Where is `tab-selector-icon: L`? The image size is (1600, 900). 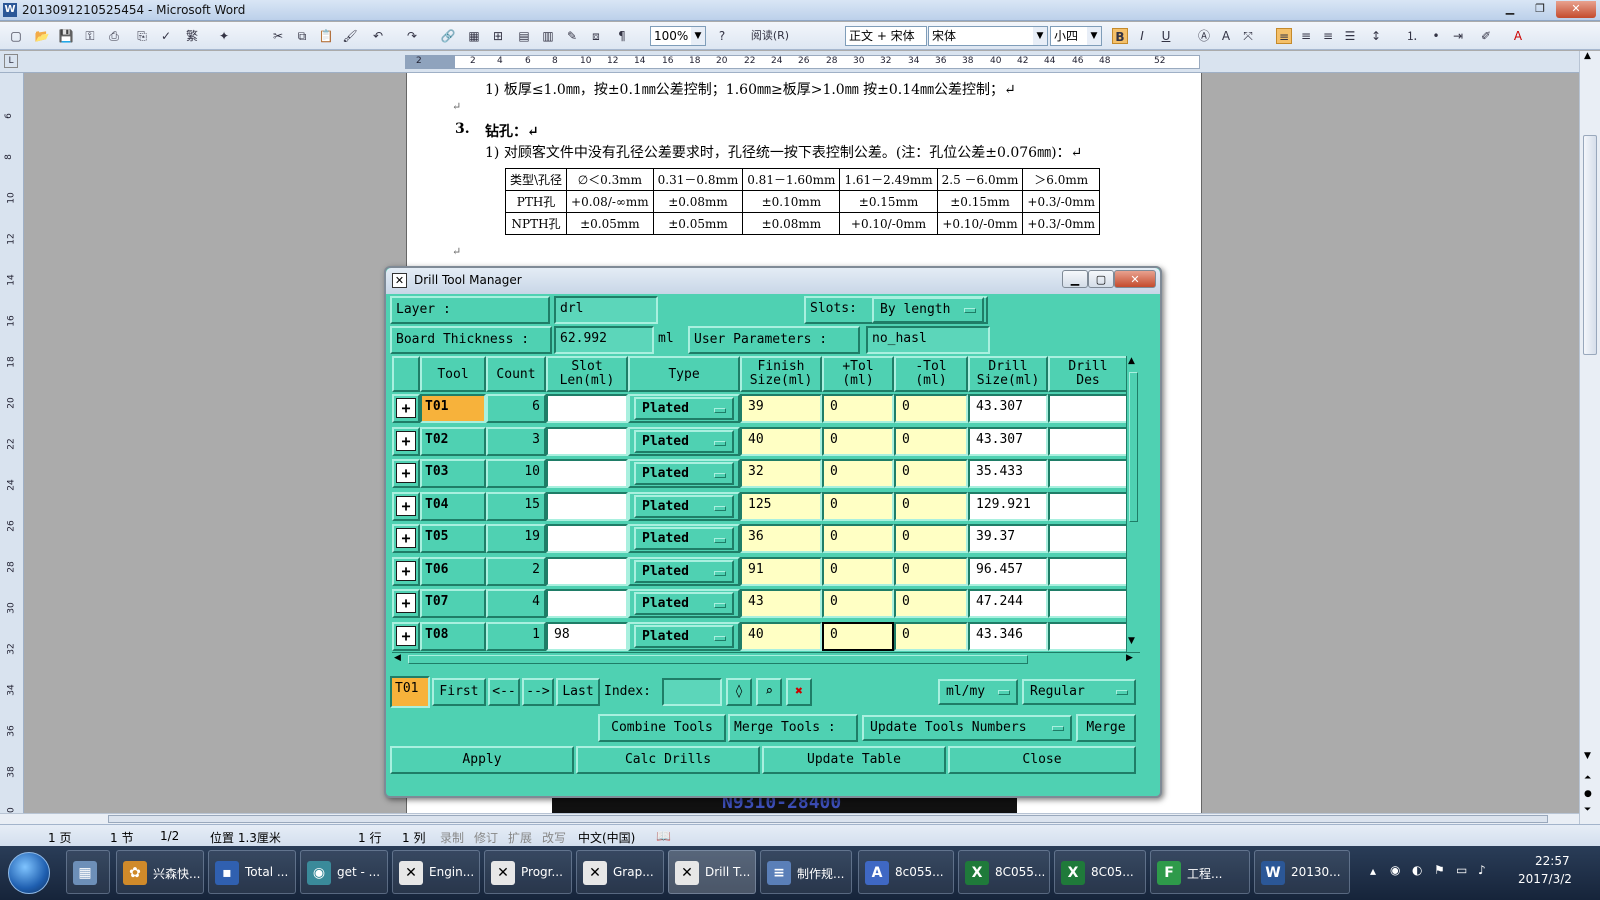
tab-selector-icon: L is located at coordinates (11, 61).